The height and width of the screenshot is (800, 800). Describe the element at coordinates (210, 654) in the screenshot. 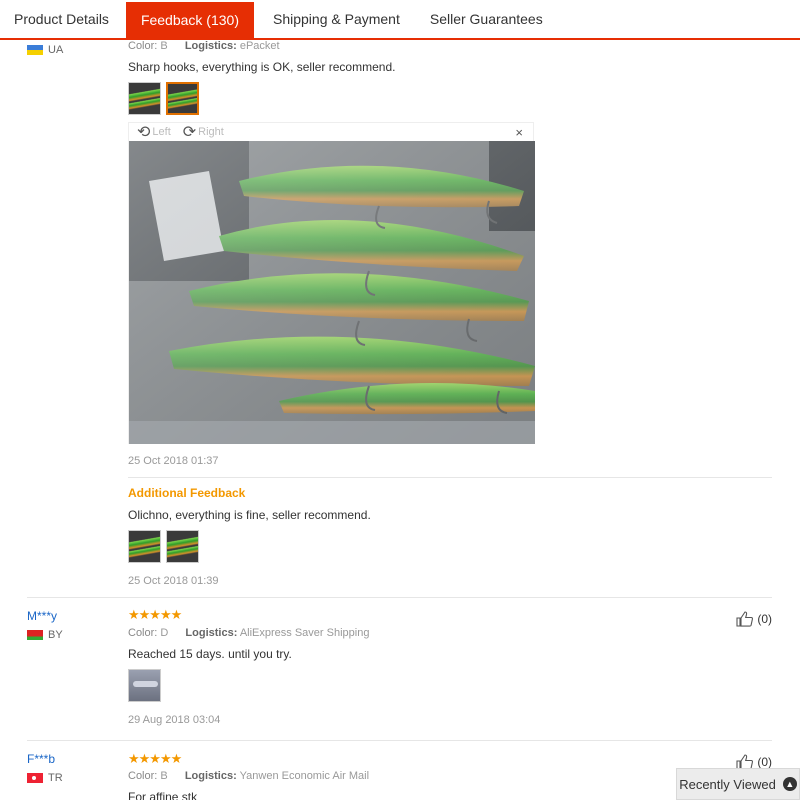

I see `review-text: Reached 15 days. until you try.` at that location.